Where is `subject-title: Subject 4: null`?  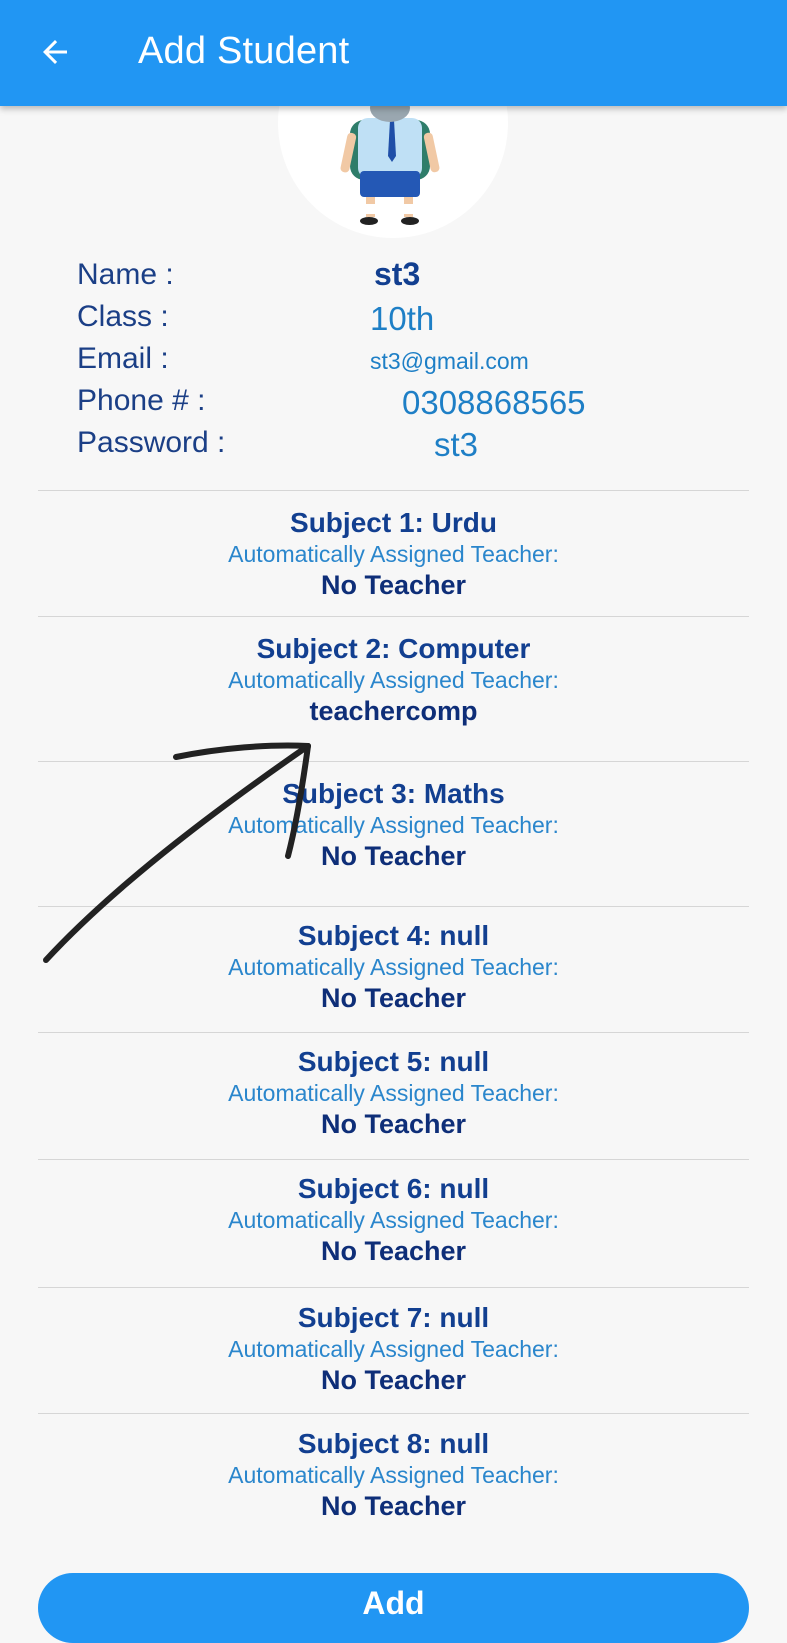
subject-title: Subject 4: null is located at coordinates (393, 935).